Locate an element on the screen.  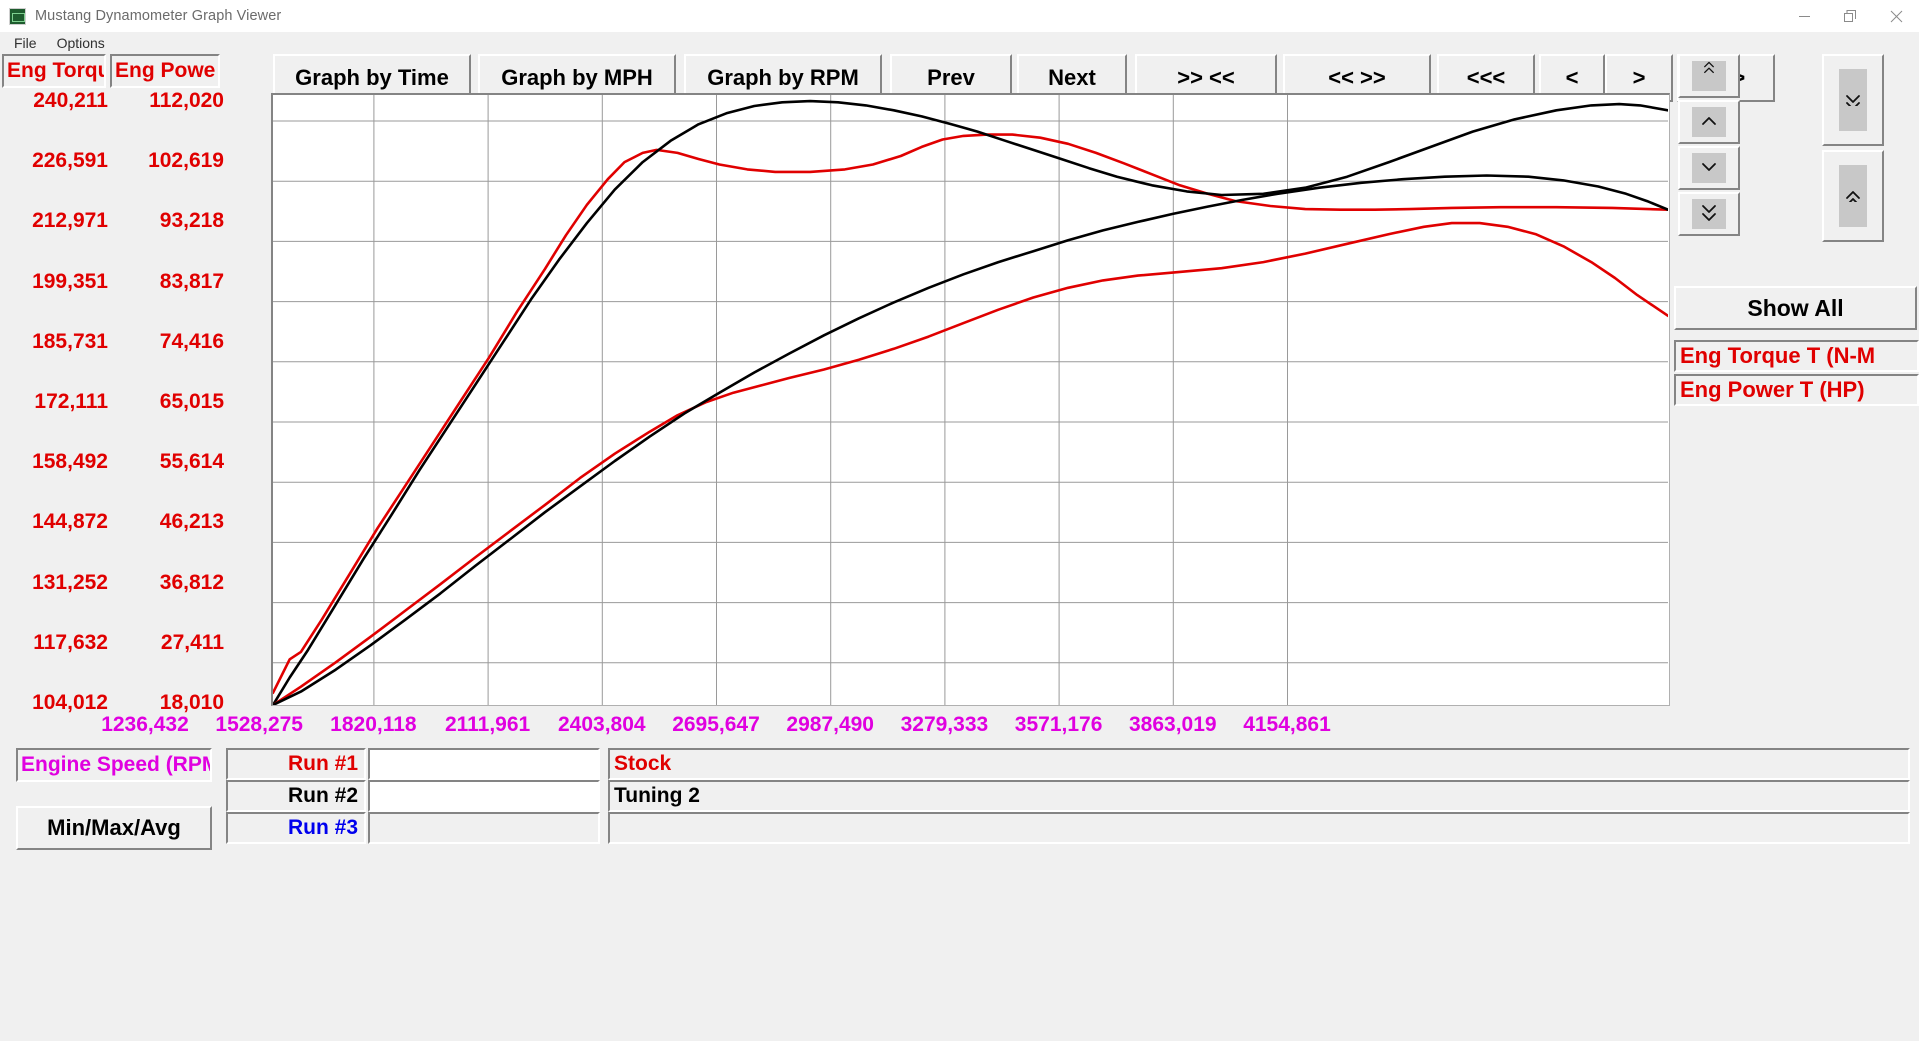
y-tick-torque: 158,492 is located at coordinates (70, 462).